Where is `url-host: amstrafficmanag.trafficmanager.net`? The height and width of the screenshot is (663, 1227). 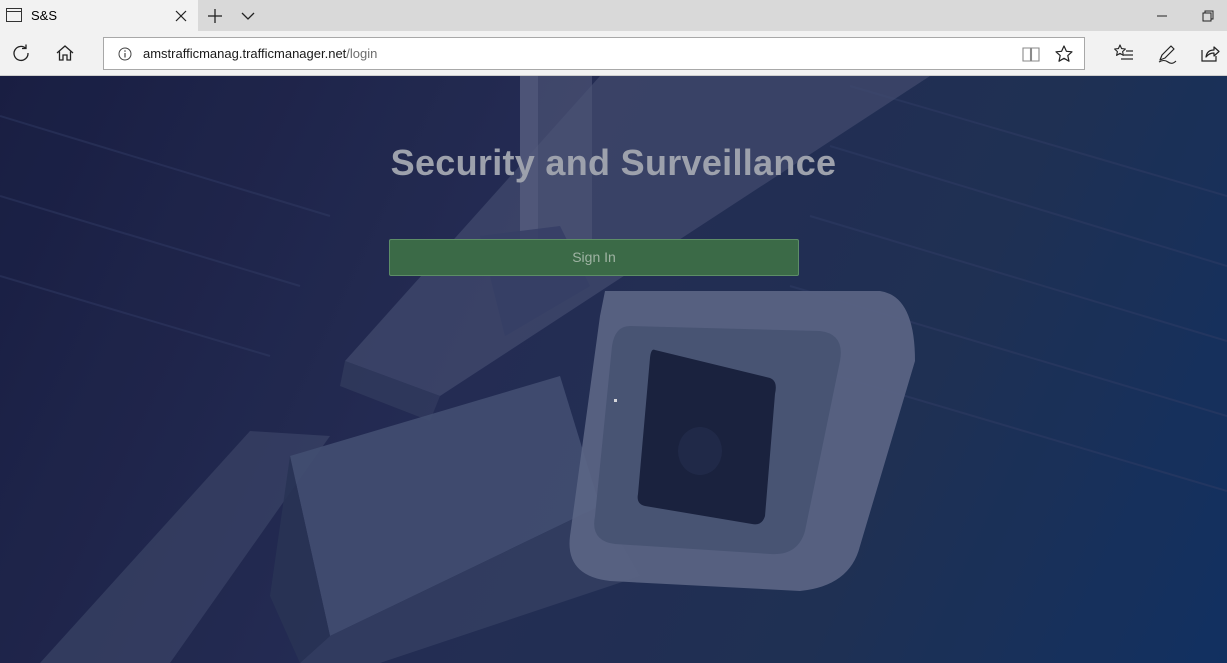 url-host: amstrafficmanag.trafficmanager.net is located at coordinates (245, 53).